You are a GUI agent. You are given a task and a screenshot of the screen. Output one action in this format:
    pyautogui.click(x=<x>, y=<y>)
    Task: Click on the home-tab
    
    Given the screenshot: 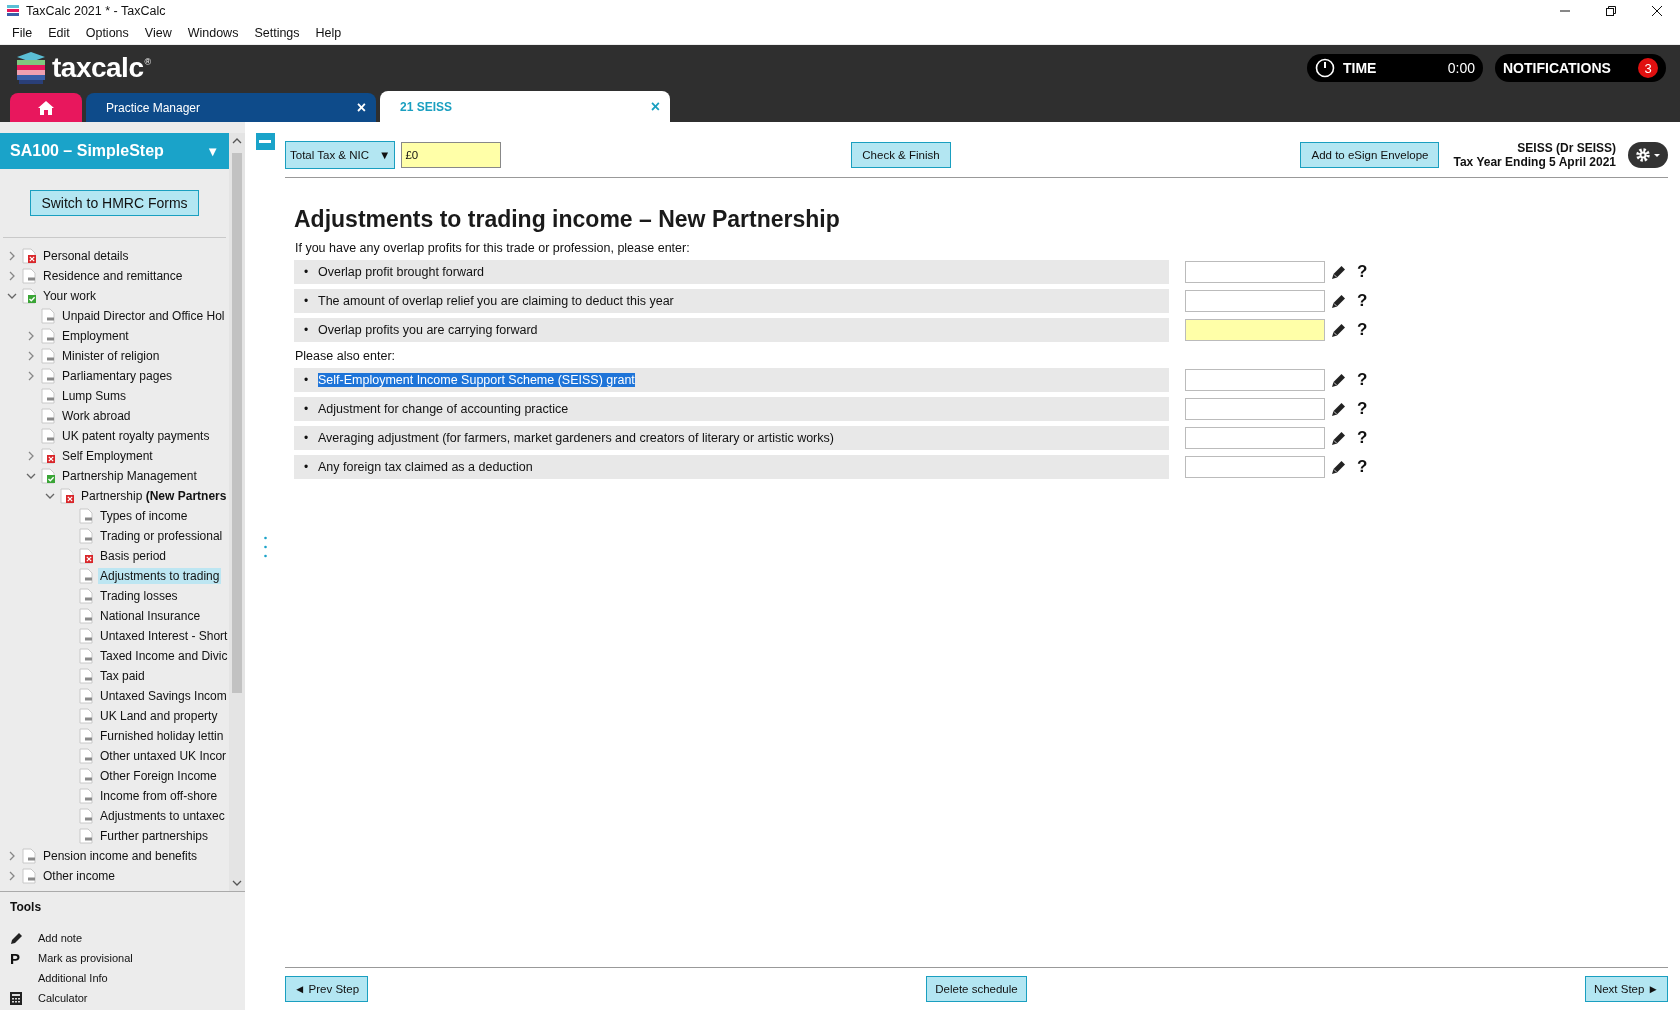 What is the action you would take?
    pyautogui.click(x=46, y=107)
    